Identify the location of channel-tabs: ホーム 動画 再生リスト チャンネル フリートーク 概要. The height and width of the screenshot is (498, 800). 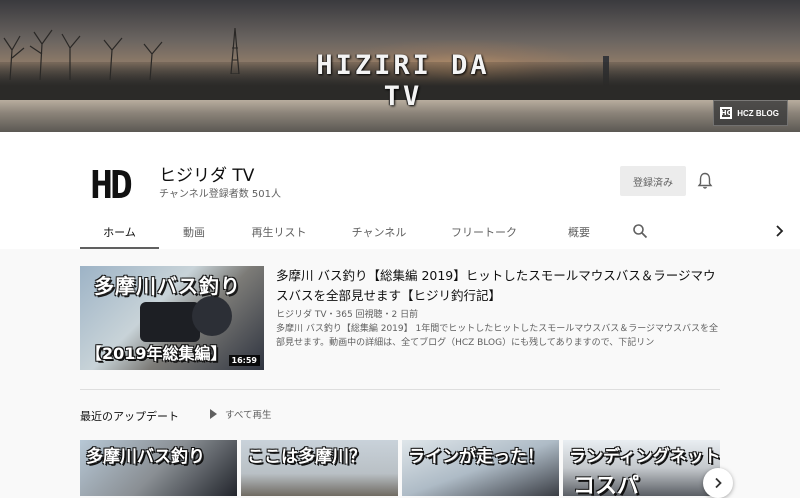
(349, 231).